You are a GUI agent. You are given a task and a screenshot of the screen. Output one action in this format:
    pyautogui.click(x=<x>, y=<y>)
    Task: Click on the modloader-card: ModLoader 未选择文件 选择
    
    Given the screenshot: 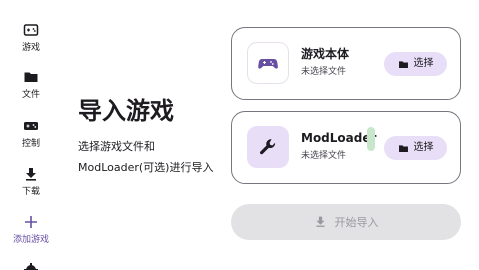 What is the action you would take?
    pyautogui.click(x=346, y=147)
    